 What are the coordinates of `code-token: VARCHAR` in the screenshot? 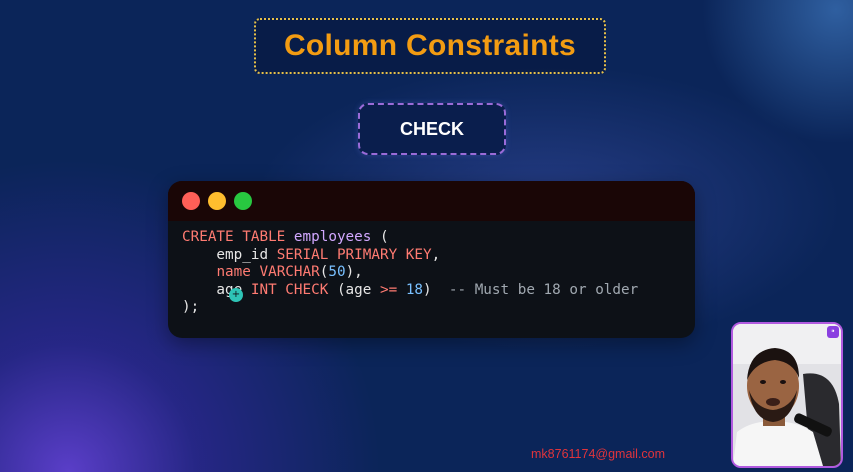 It's located at (289, 272).